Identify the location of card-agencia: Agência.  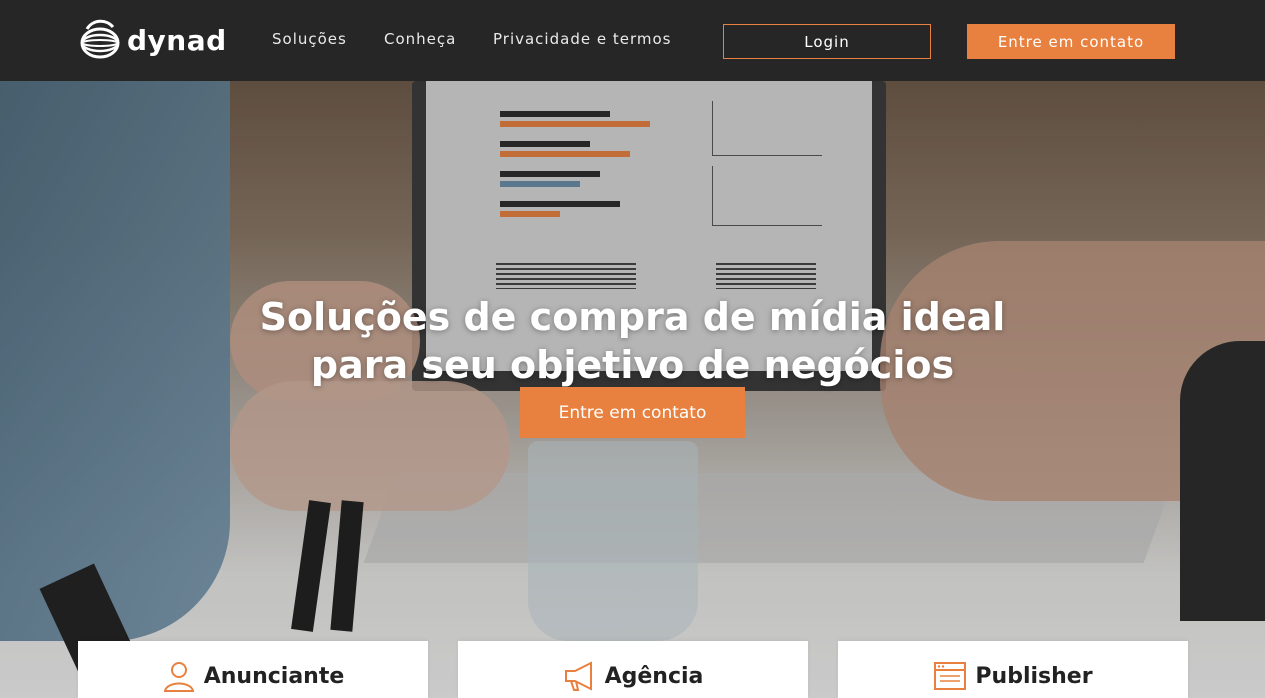
(633, 669).